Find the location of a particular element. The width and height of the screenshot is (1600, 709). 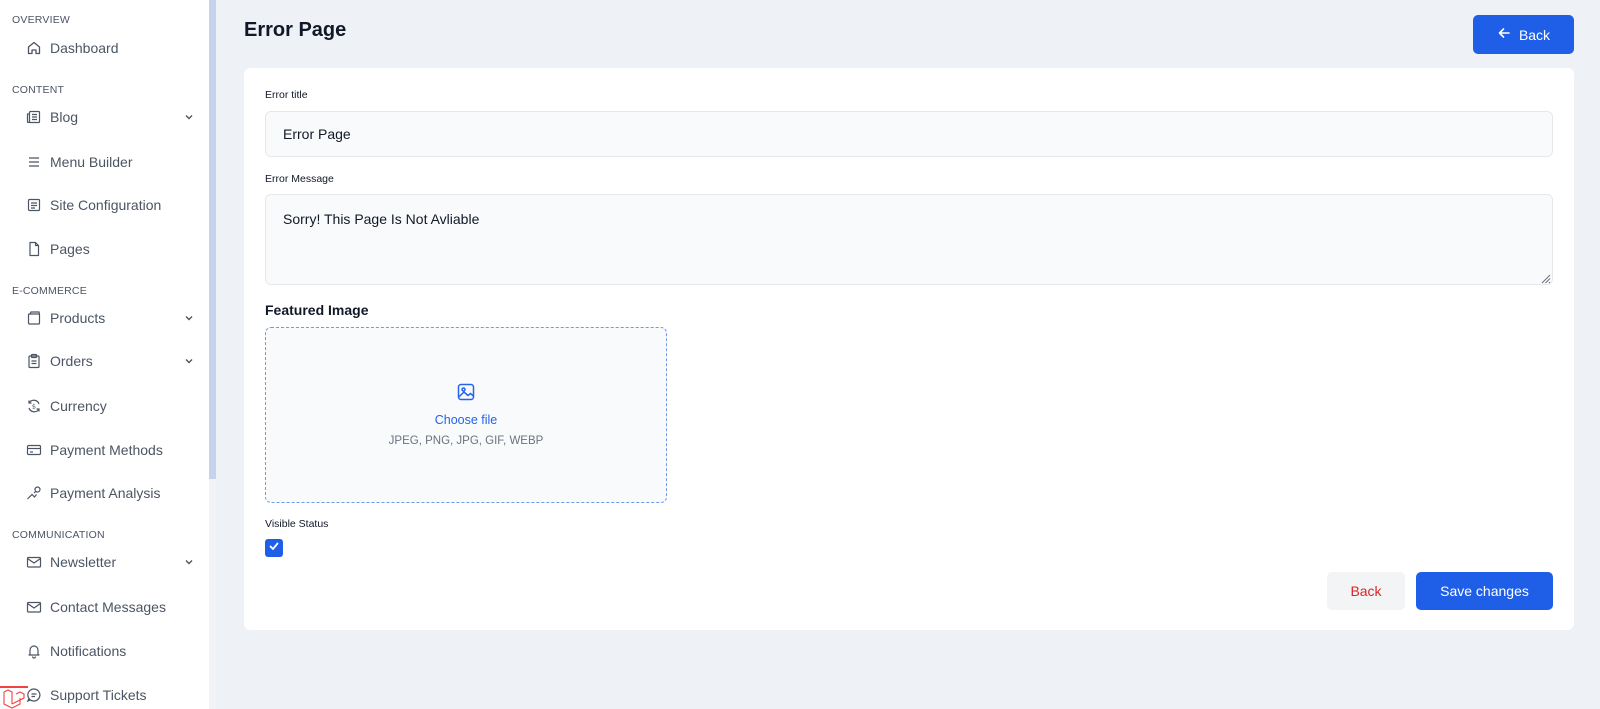

currency-exchange-icon: $ is located at coordinates (34, 406).